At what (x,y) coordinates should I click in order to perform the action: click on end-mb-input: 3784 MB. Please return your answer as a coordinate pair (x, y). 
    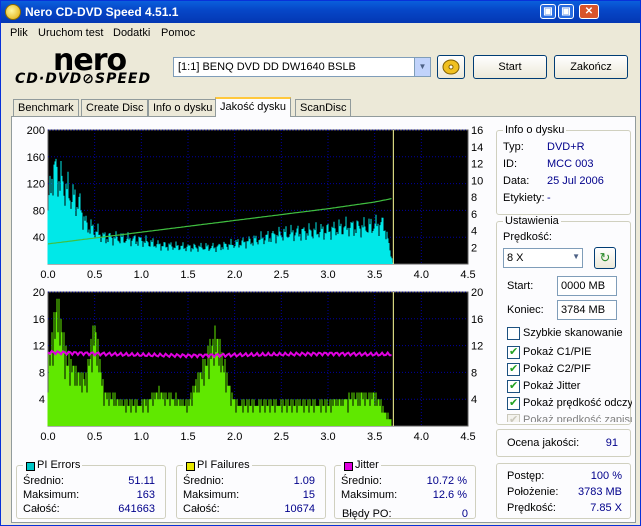
    Looking at the image, I should click on (587, 310).